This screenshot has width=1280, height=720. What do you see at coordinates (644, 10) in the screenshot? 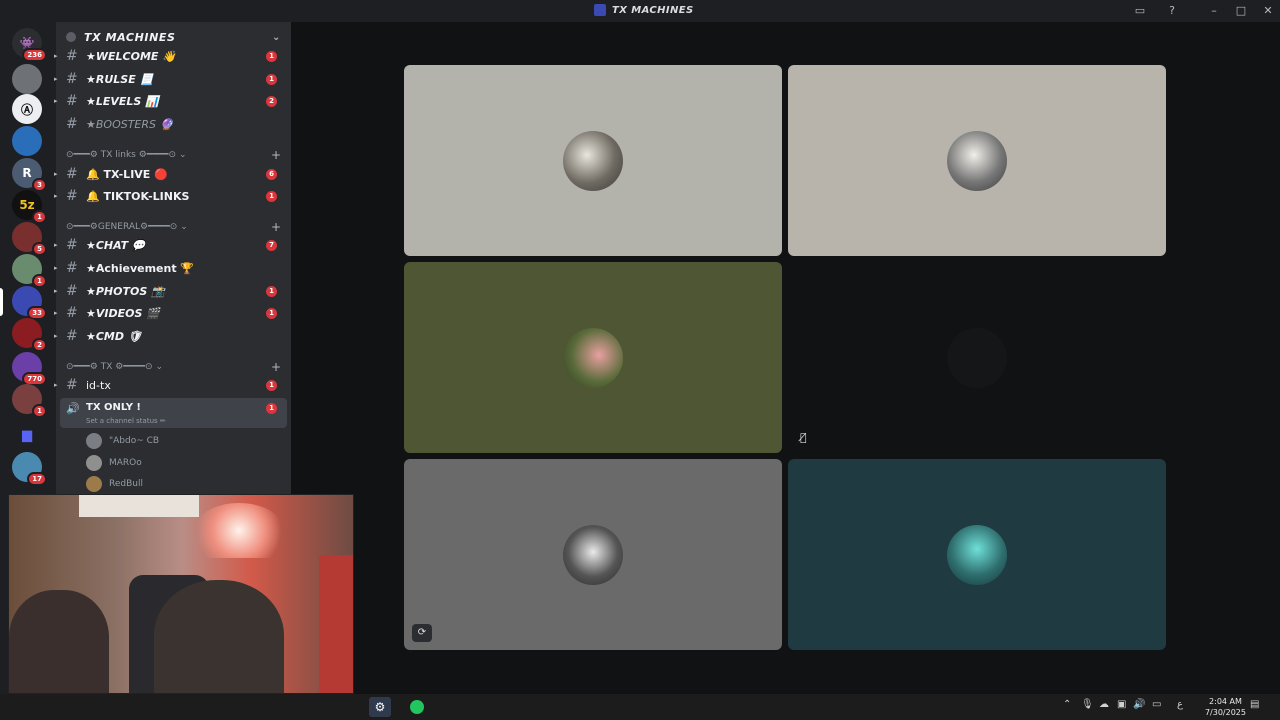
I see `window-title: TX MACHINES` at bounding box center [644, 10].